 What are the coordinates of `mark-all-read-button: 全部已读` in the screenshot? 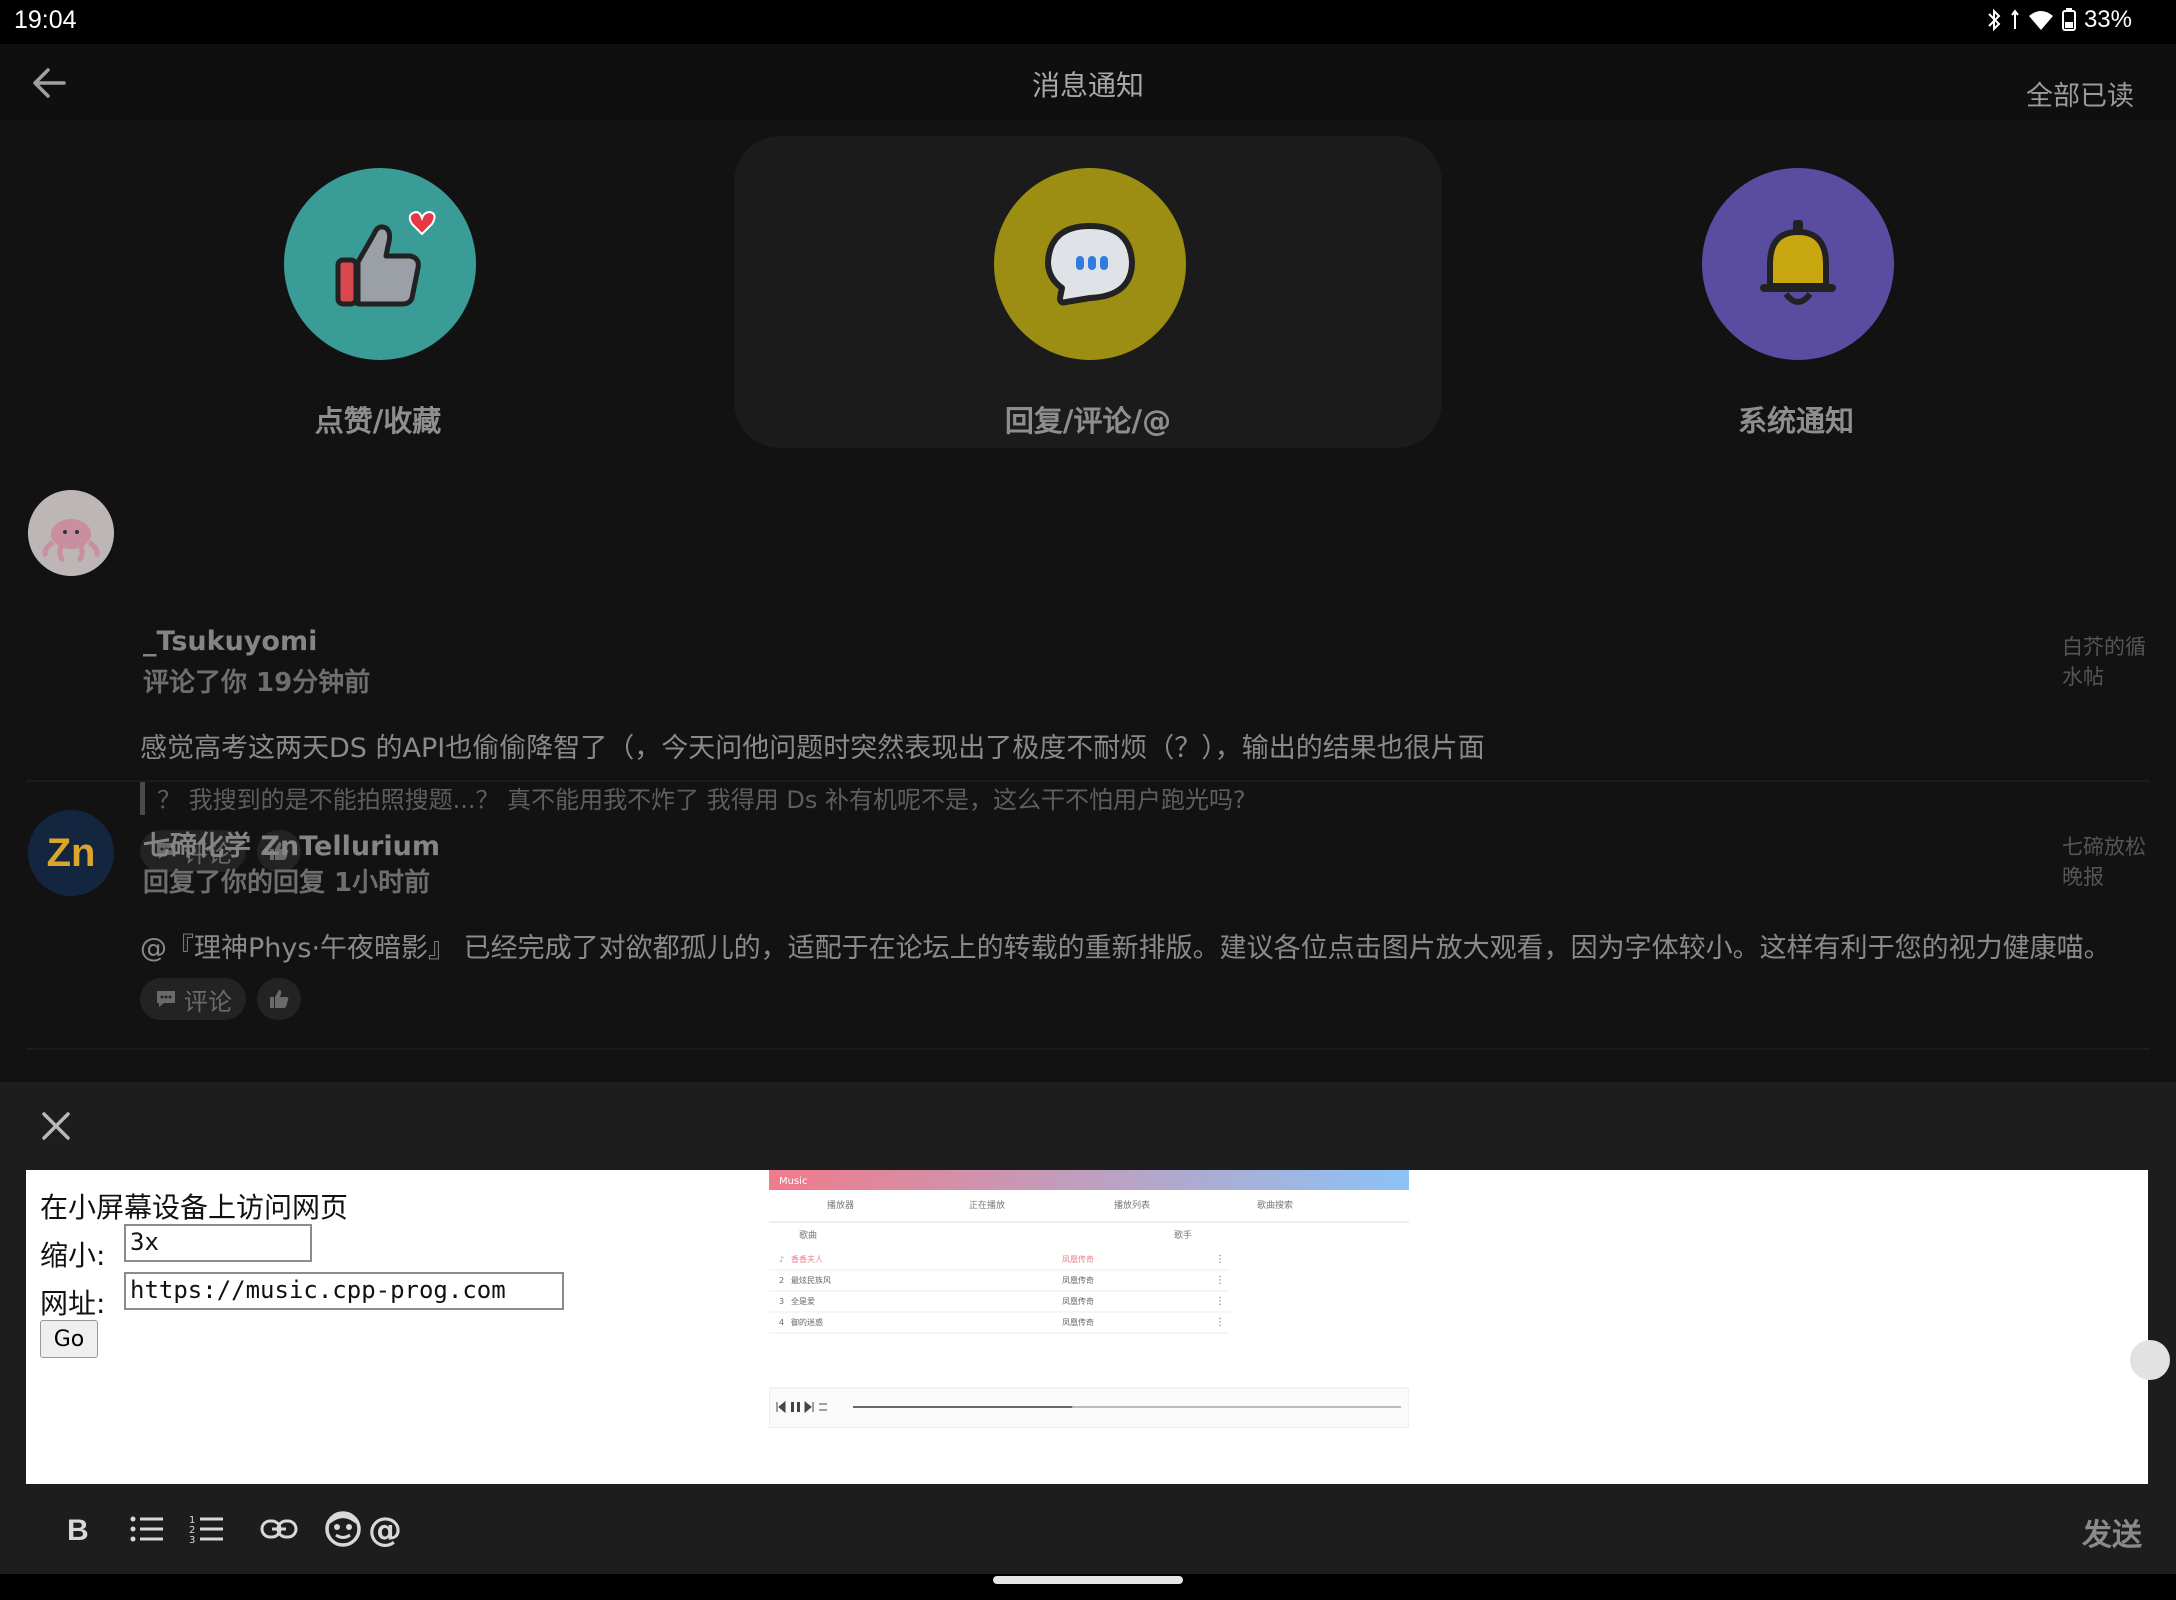 It's located at (2080, 93).